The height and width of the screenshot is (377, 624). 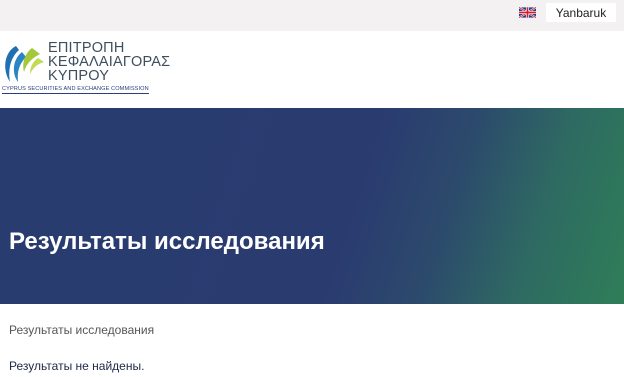 What do you see at coordinates (24, 64) in the screenshot?
I see `cysec-logo-mark-icon` at bounding box center [24, 64].